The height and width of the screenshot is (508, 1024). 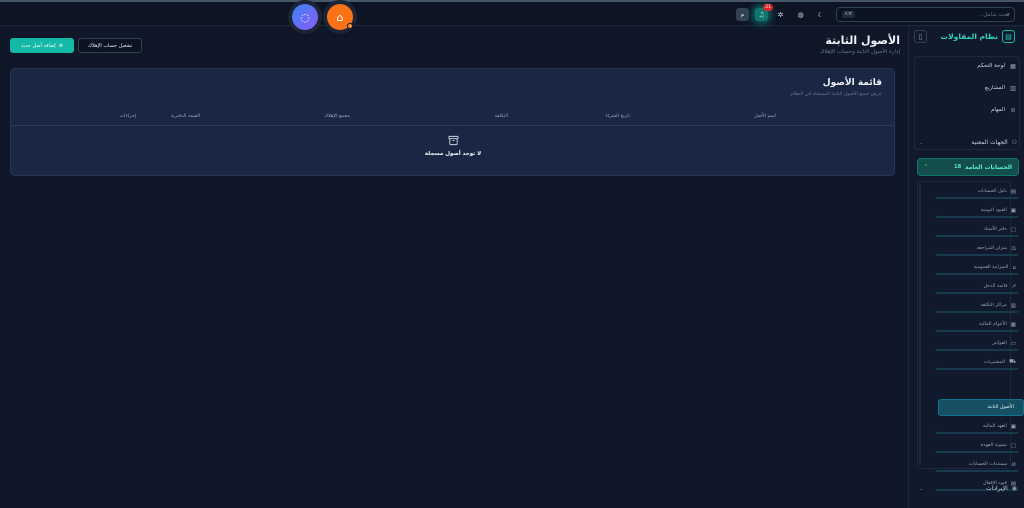 I want to click on avatar-initial: م, so click(x=742, y=14).